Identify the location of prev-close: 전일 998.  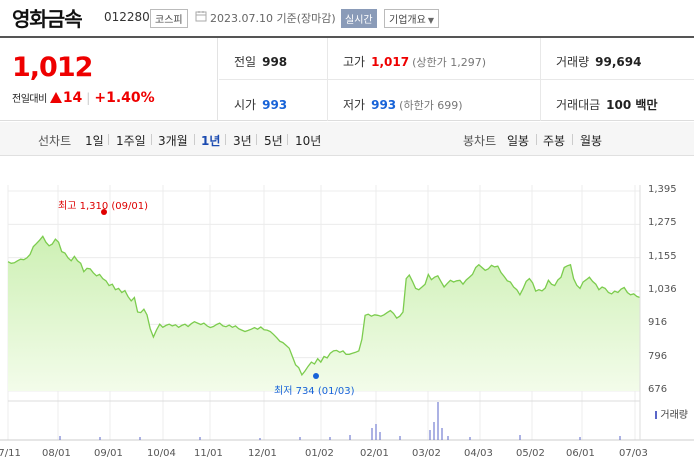
(261, 62).